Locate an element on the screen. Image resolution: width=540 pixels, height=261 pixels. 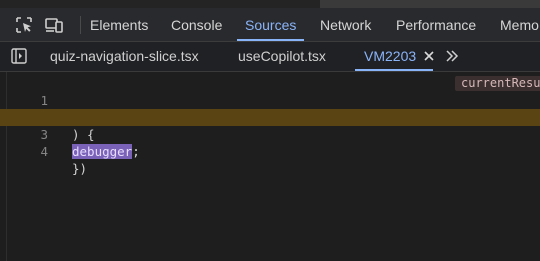
code-text: debugger; is located at coordinates (106, 151).